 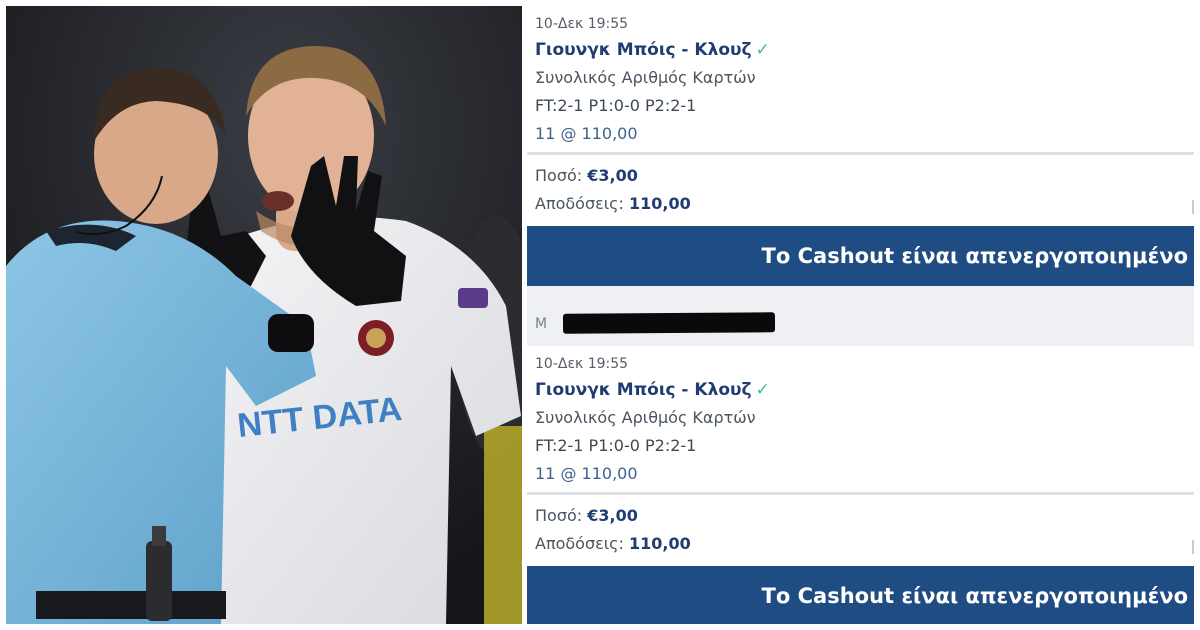 I want to click on bet-id-row: M, so click(x=860, y=316).